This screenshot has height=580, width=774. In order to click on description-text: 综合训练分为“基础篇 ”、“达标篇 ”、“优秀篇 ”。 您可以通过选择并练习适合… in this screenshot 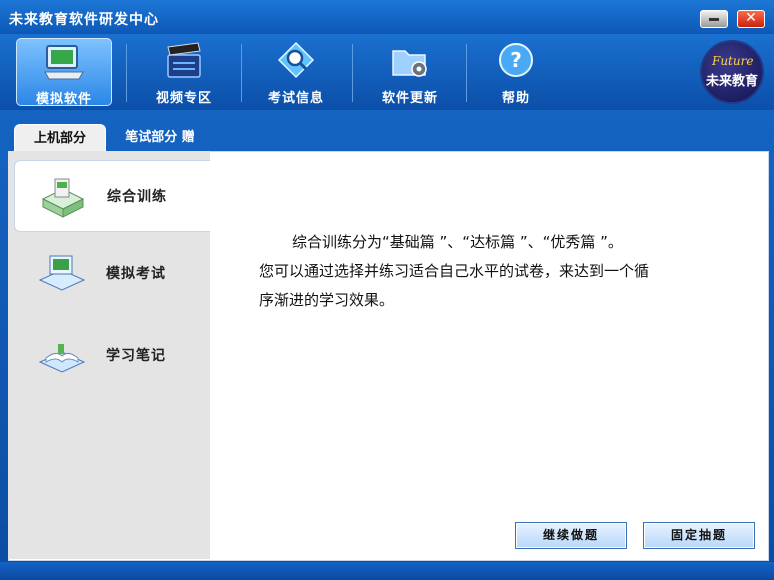, I will do `click(489, 271)`.